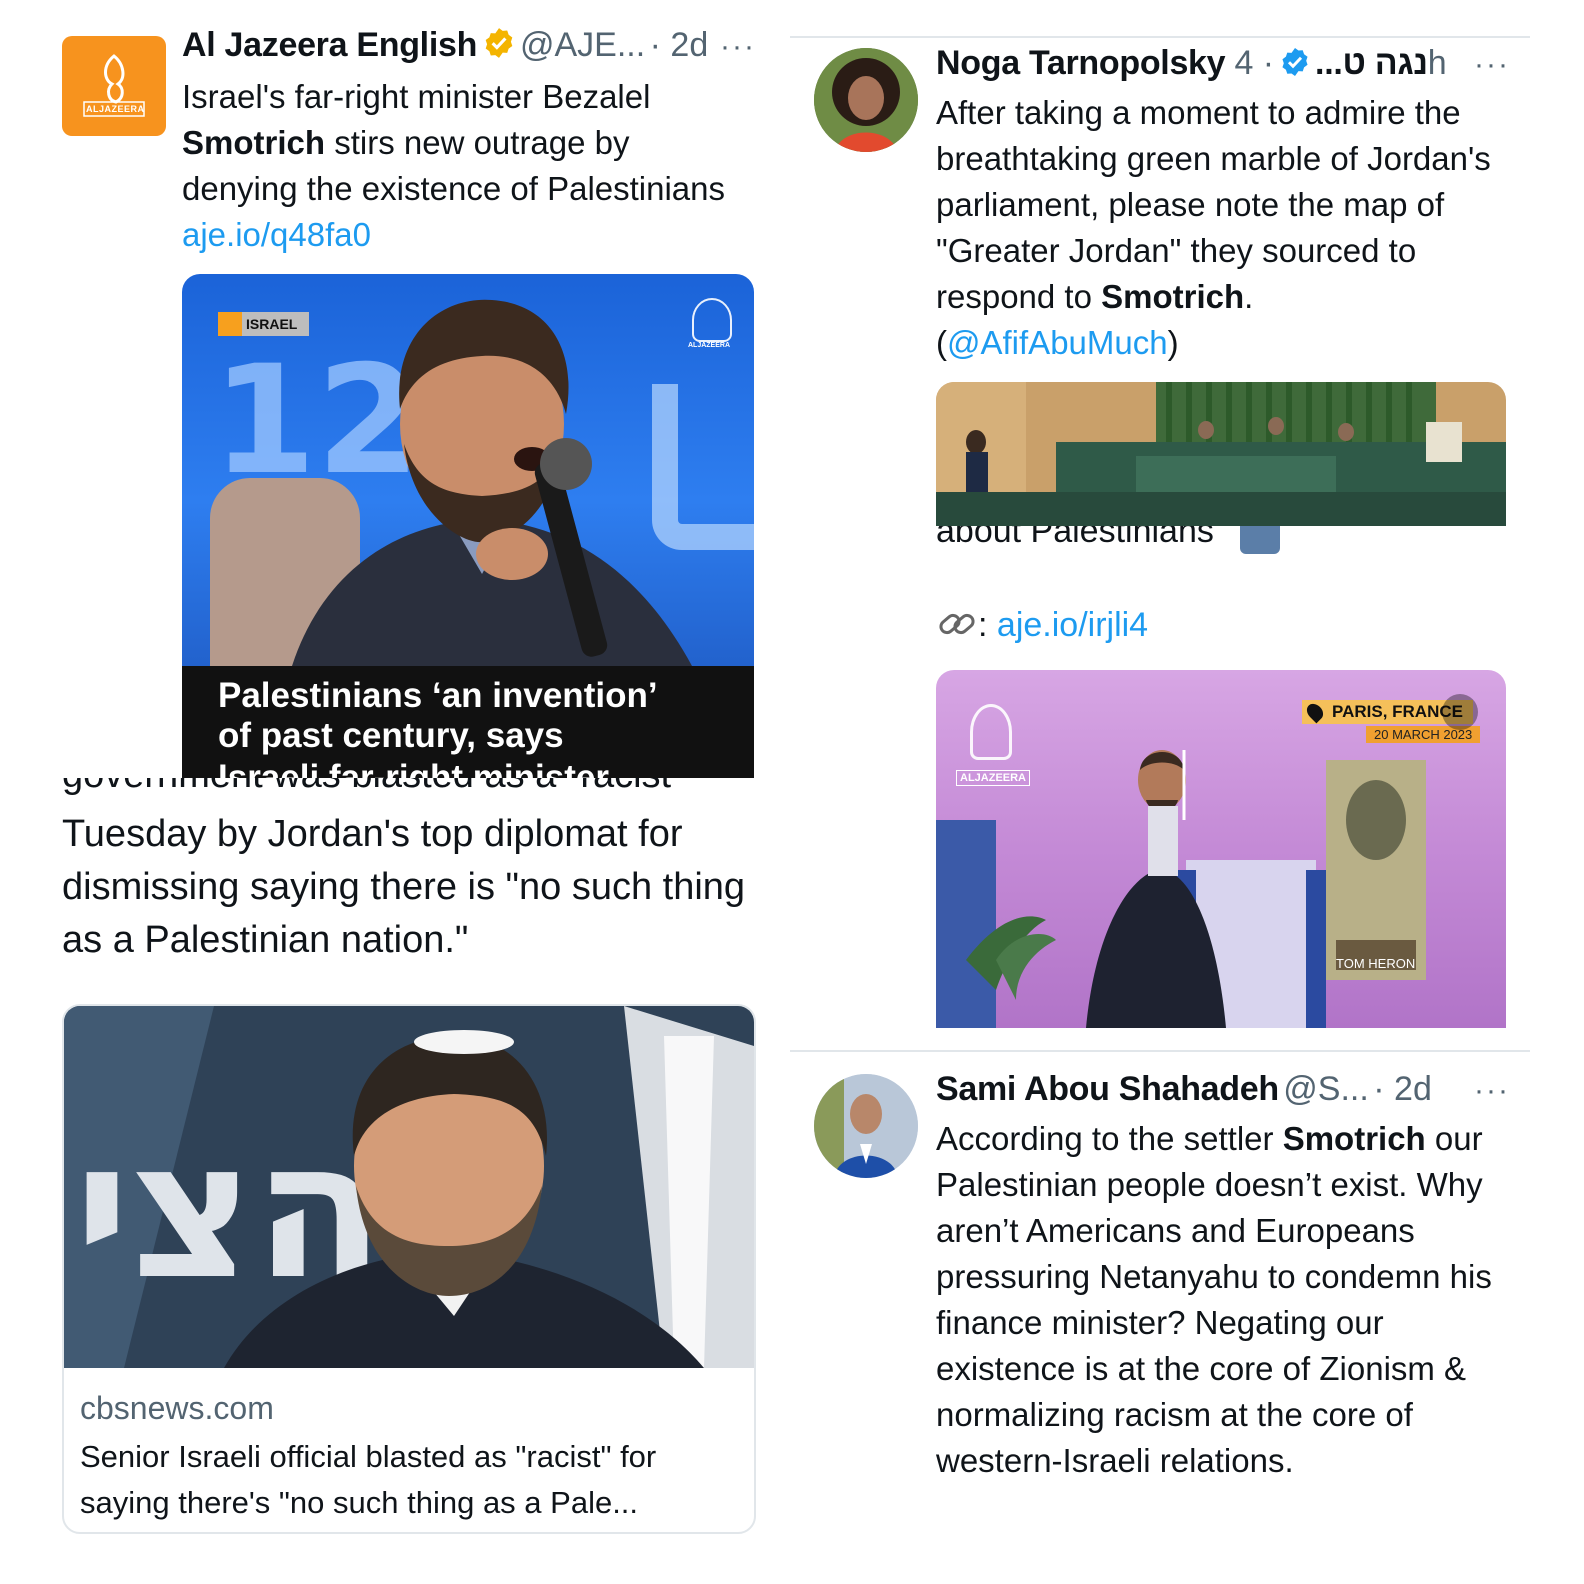 Image resolution: width=1584 pixels, height=1584 pixels. What do you see at coordinates (177, 1408) in the screenshot?
I see `card-domain: cbsnews.com` at bounding box center [177, 1408].